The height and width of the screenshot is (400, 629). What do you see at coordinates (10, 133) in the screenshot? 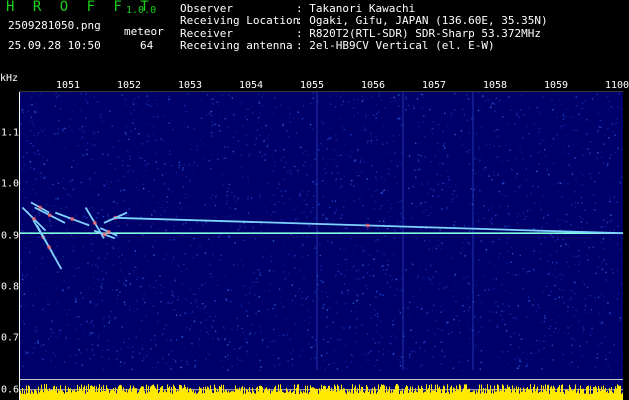
I see `y-tick-label: 1.1` at bounding box center [10, 133].